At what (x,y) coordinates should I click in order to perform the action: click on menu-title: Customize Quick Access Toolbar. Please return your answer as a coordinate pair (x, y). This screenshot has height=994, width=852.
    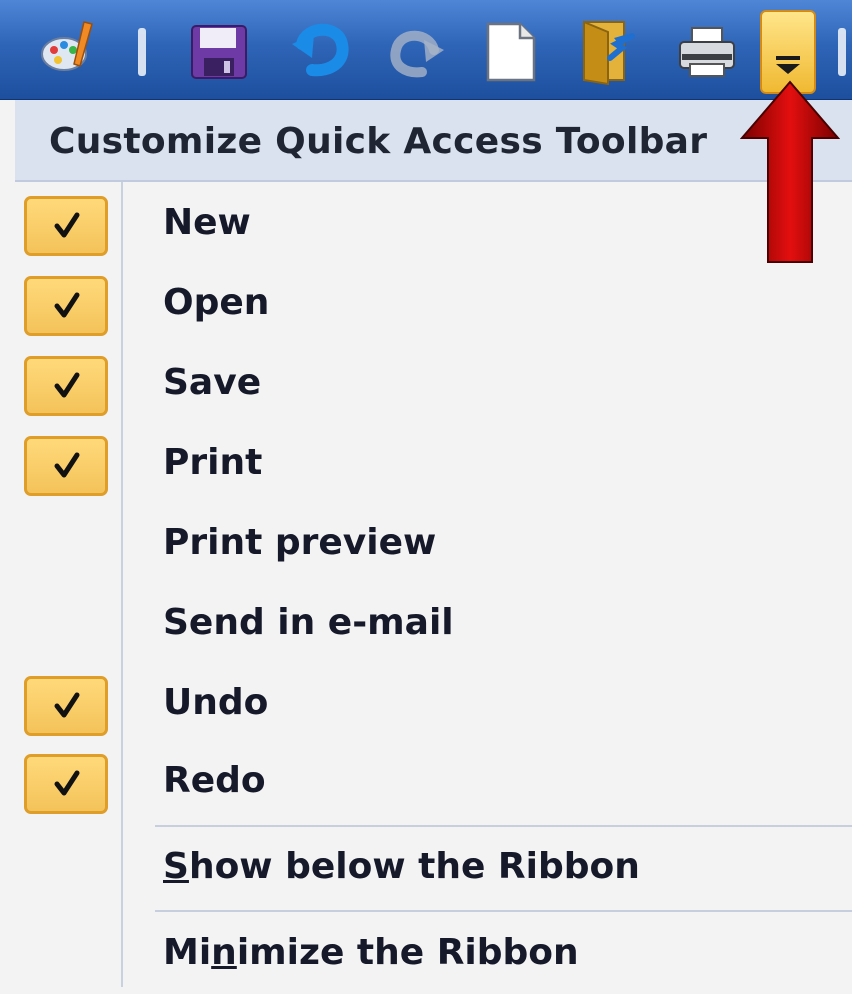
    Looking at the image, I should click on (378, 141).